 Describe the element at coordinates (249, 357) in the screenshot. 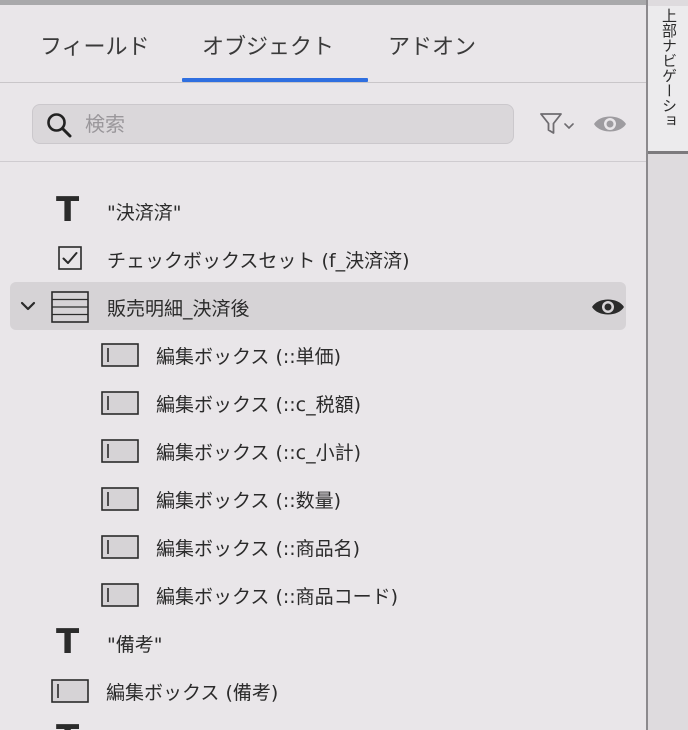

I see `list-item-label: 編集ボックス (::単価)` at that location.